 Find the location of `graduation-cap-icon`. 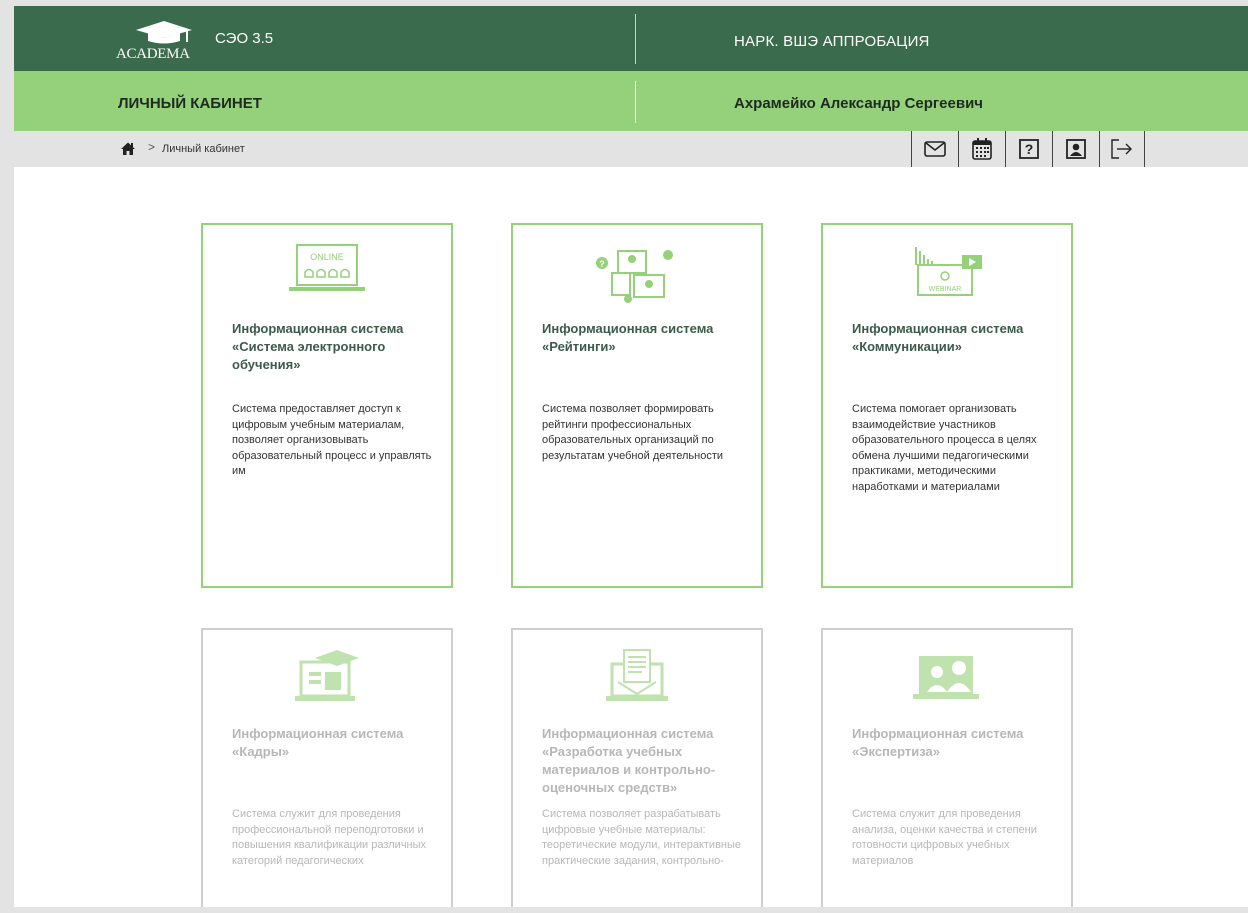

graduation-cap-icon is located at coordinates (164, 32).